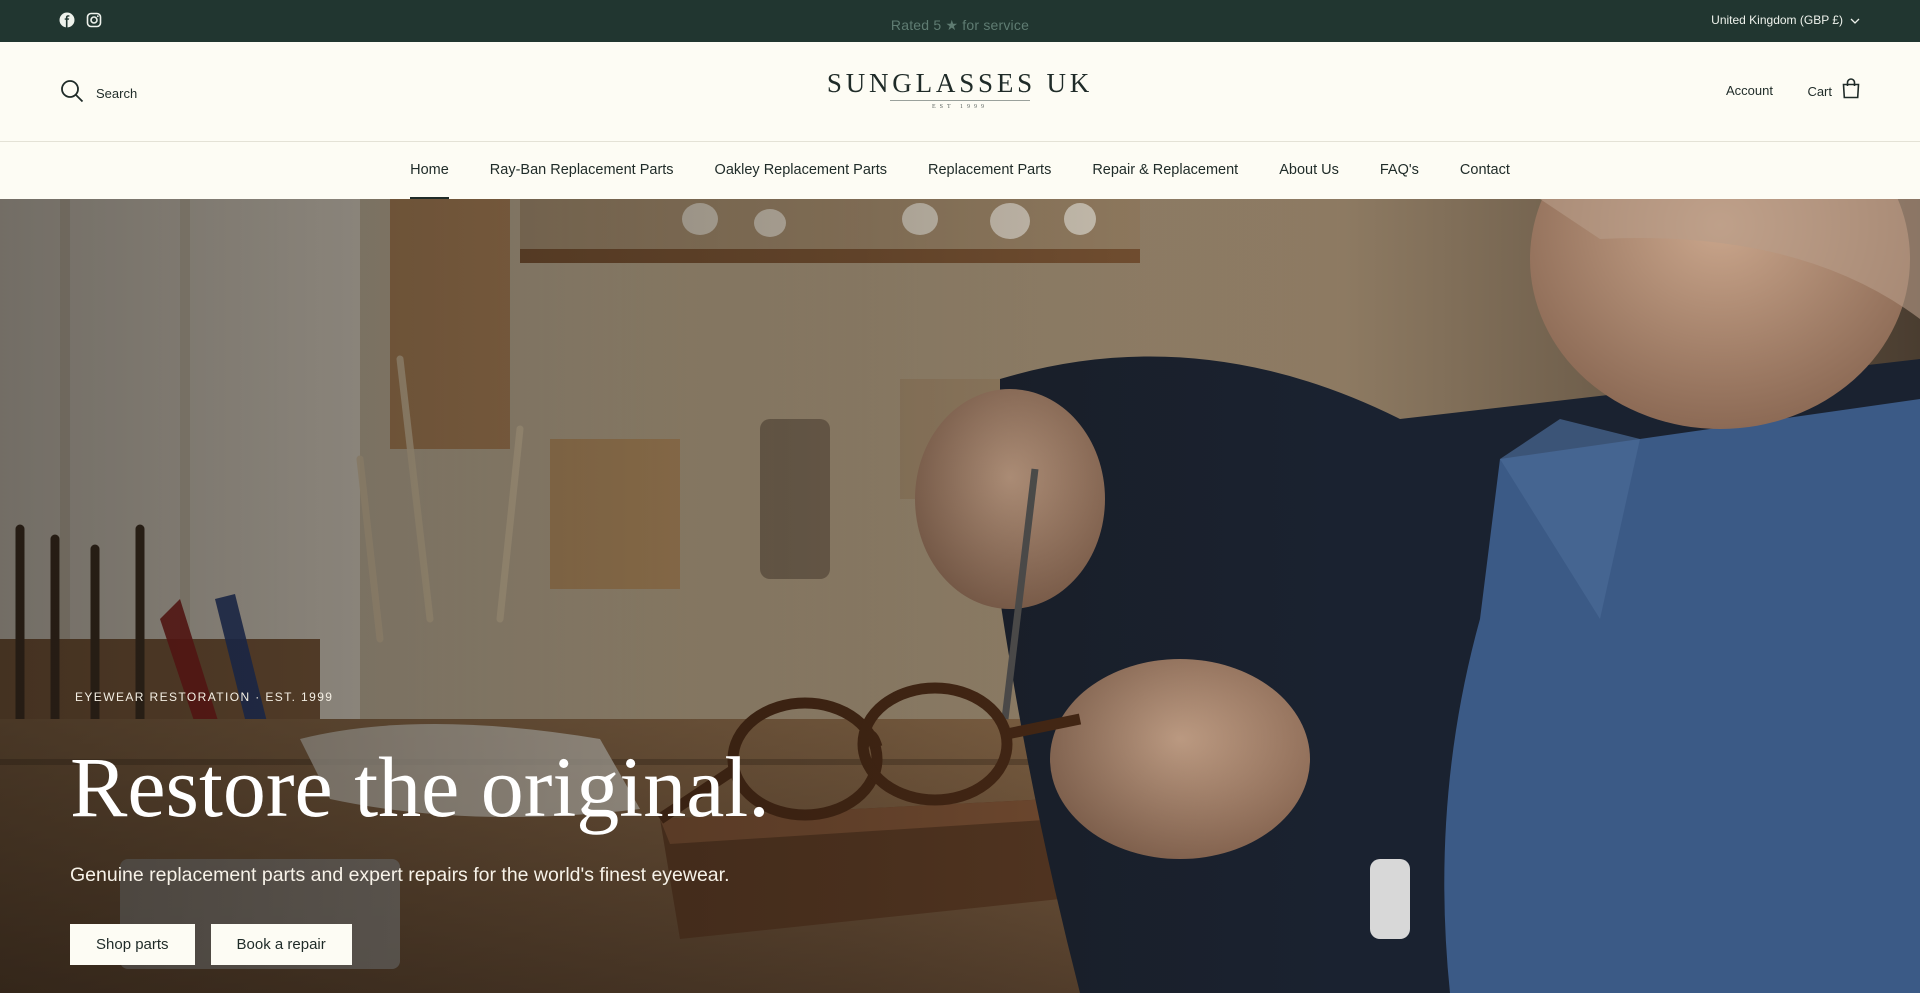 This screenshot has height=993, width=1920. What do you see at coordinates (1309, 170) in the screenshot?
I see `nav-item-about-us: About Us` at bounding box center [1309, 170].